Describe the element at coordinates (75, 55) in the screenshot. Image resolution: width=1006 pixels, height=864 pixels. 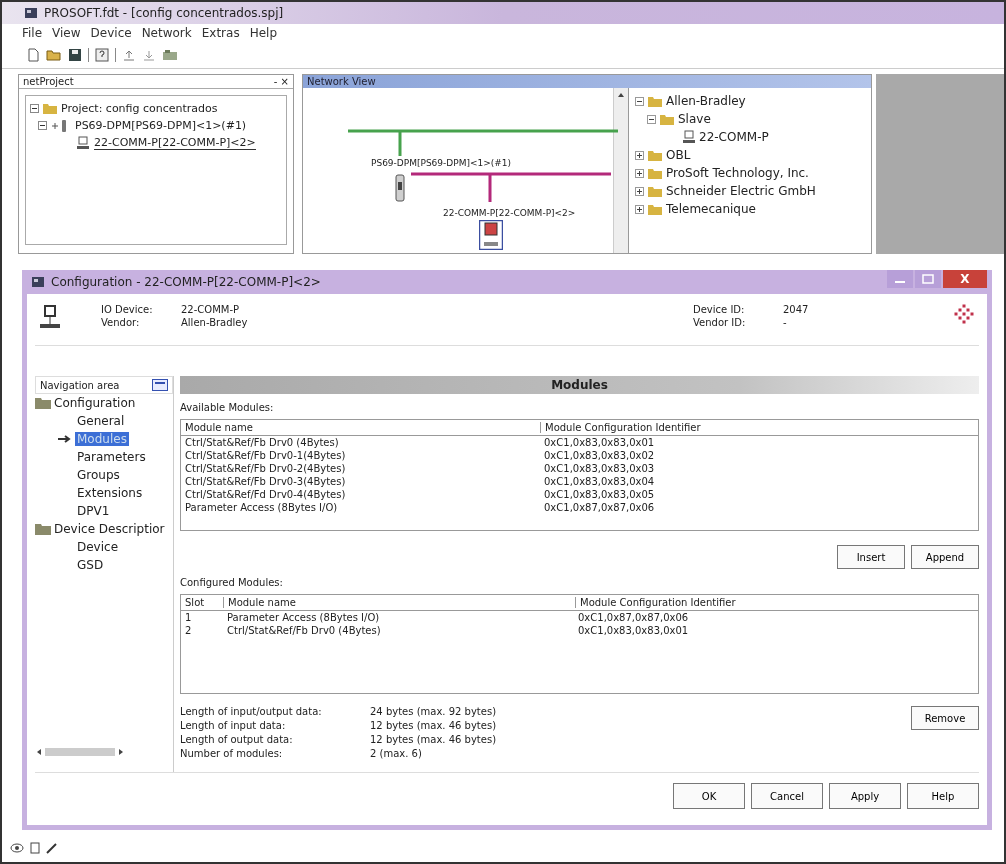
I see `save-icon` at that location.